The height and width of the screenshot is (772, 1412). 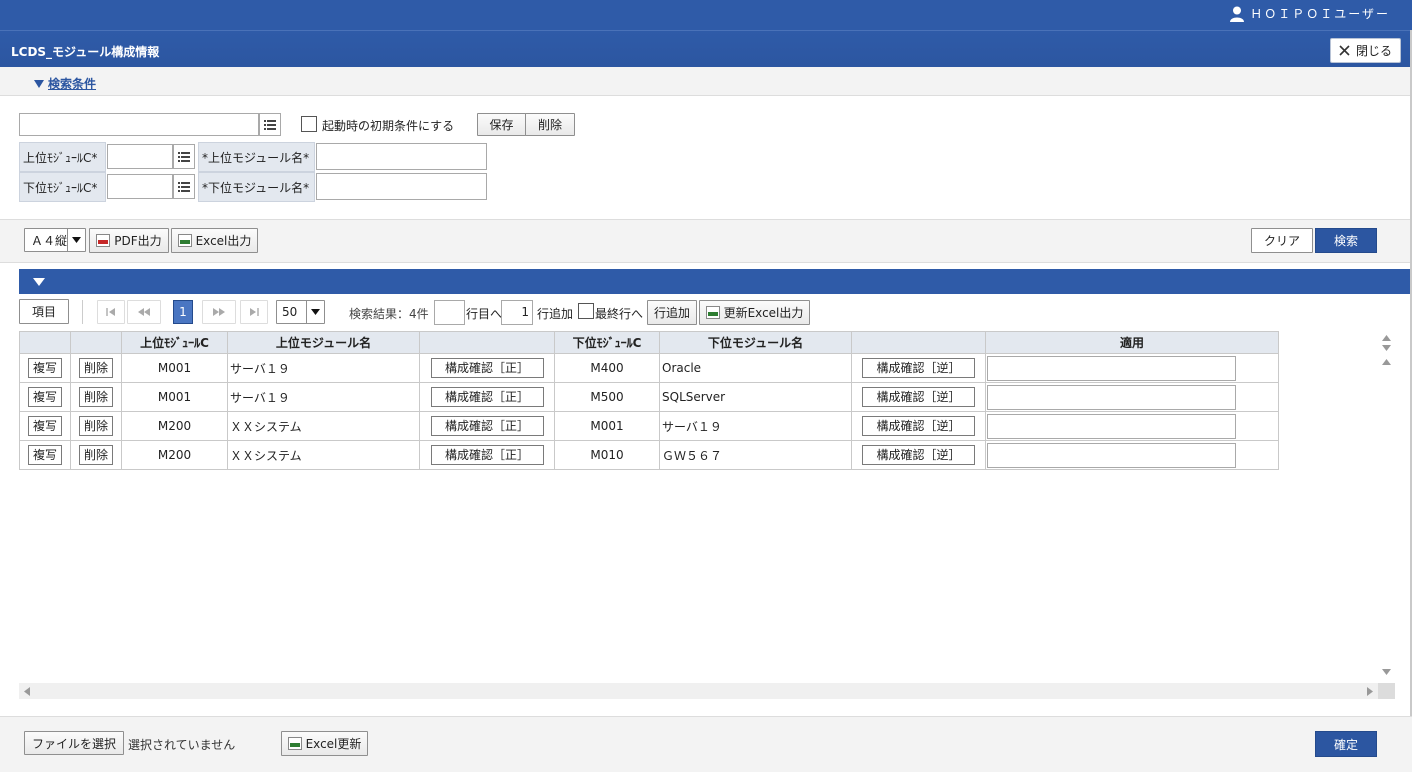 I want to click on add-row-button: 行追加, so click(x=672, y=312).